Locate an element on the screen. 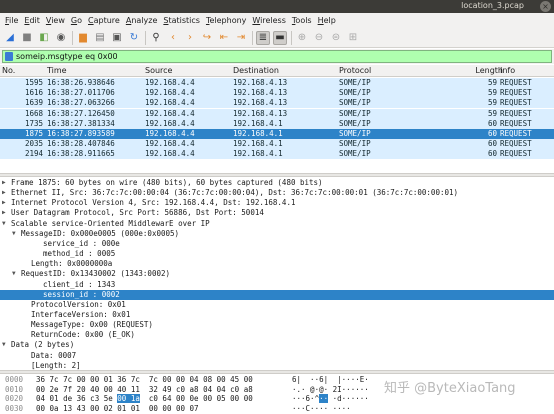 This screenshot has width=554, height=414. capture-options-icon: ◉ is located at coordinates (61, 38).